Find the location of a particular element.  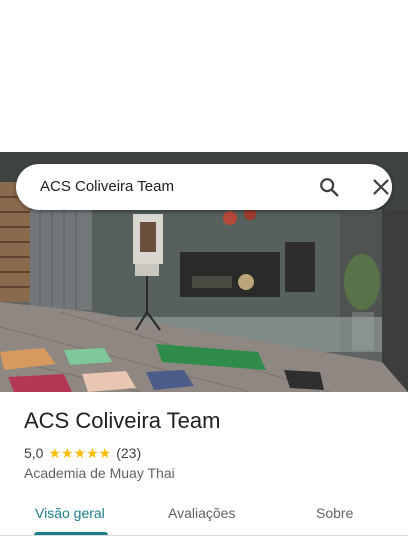

place-tabs: Visão geral Avaliações Sobre is located at coordinates (204, 518).